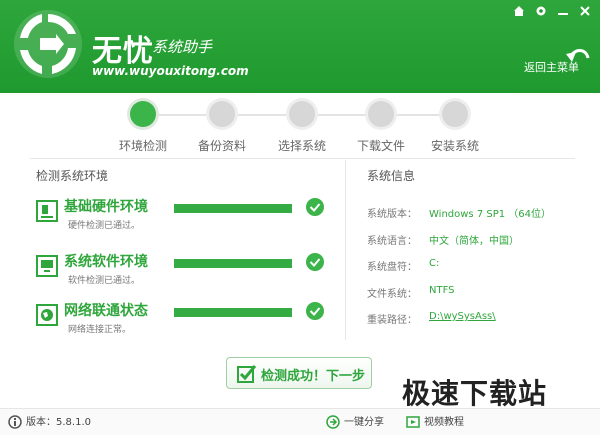  Describe the element at coordinates (364, 422) in the screenshot. I see `share-label: 一键分享` at that location.